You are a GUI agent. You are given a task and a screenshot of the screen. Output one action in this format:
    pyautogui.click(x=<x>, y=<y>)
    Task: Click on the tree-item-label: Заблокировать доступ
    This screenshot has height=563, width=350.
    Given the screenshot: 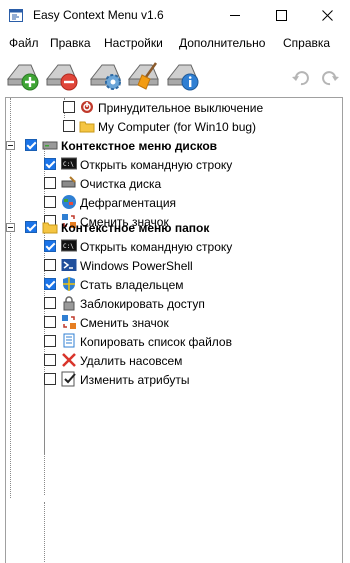 What is the action you would take?
    pyautogui.click(x=142, y=304)
    